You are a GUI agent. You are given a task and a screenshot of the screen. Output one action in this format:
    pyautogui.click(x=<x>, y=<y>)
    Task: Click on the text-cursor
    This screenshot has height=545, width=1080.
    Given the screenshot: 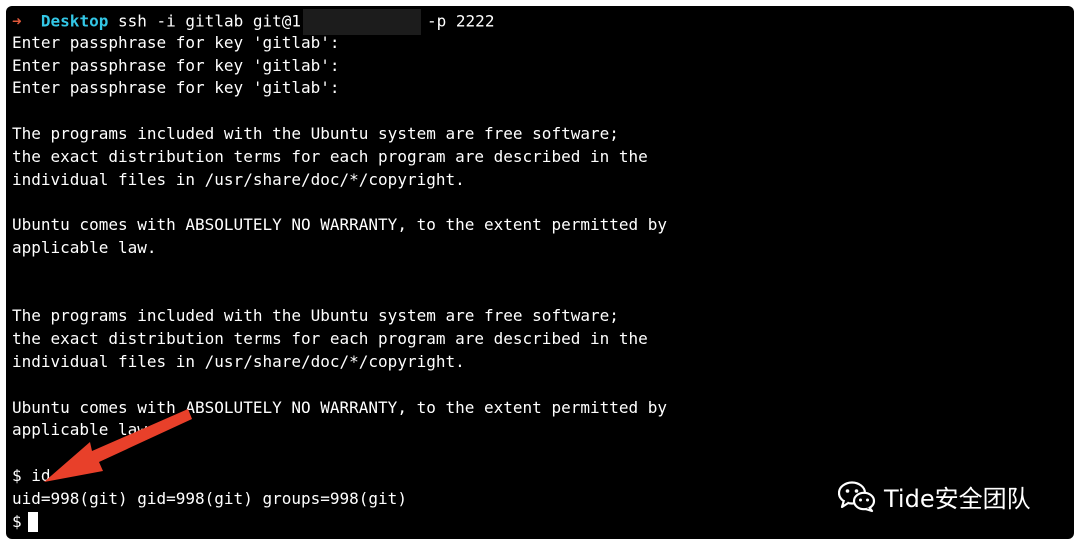 What is the action you would take?
    pyautogui.click(x=32, y=522)
    